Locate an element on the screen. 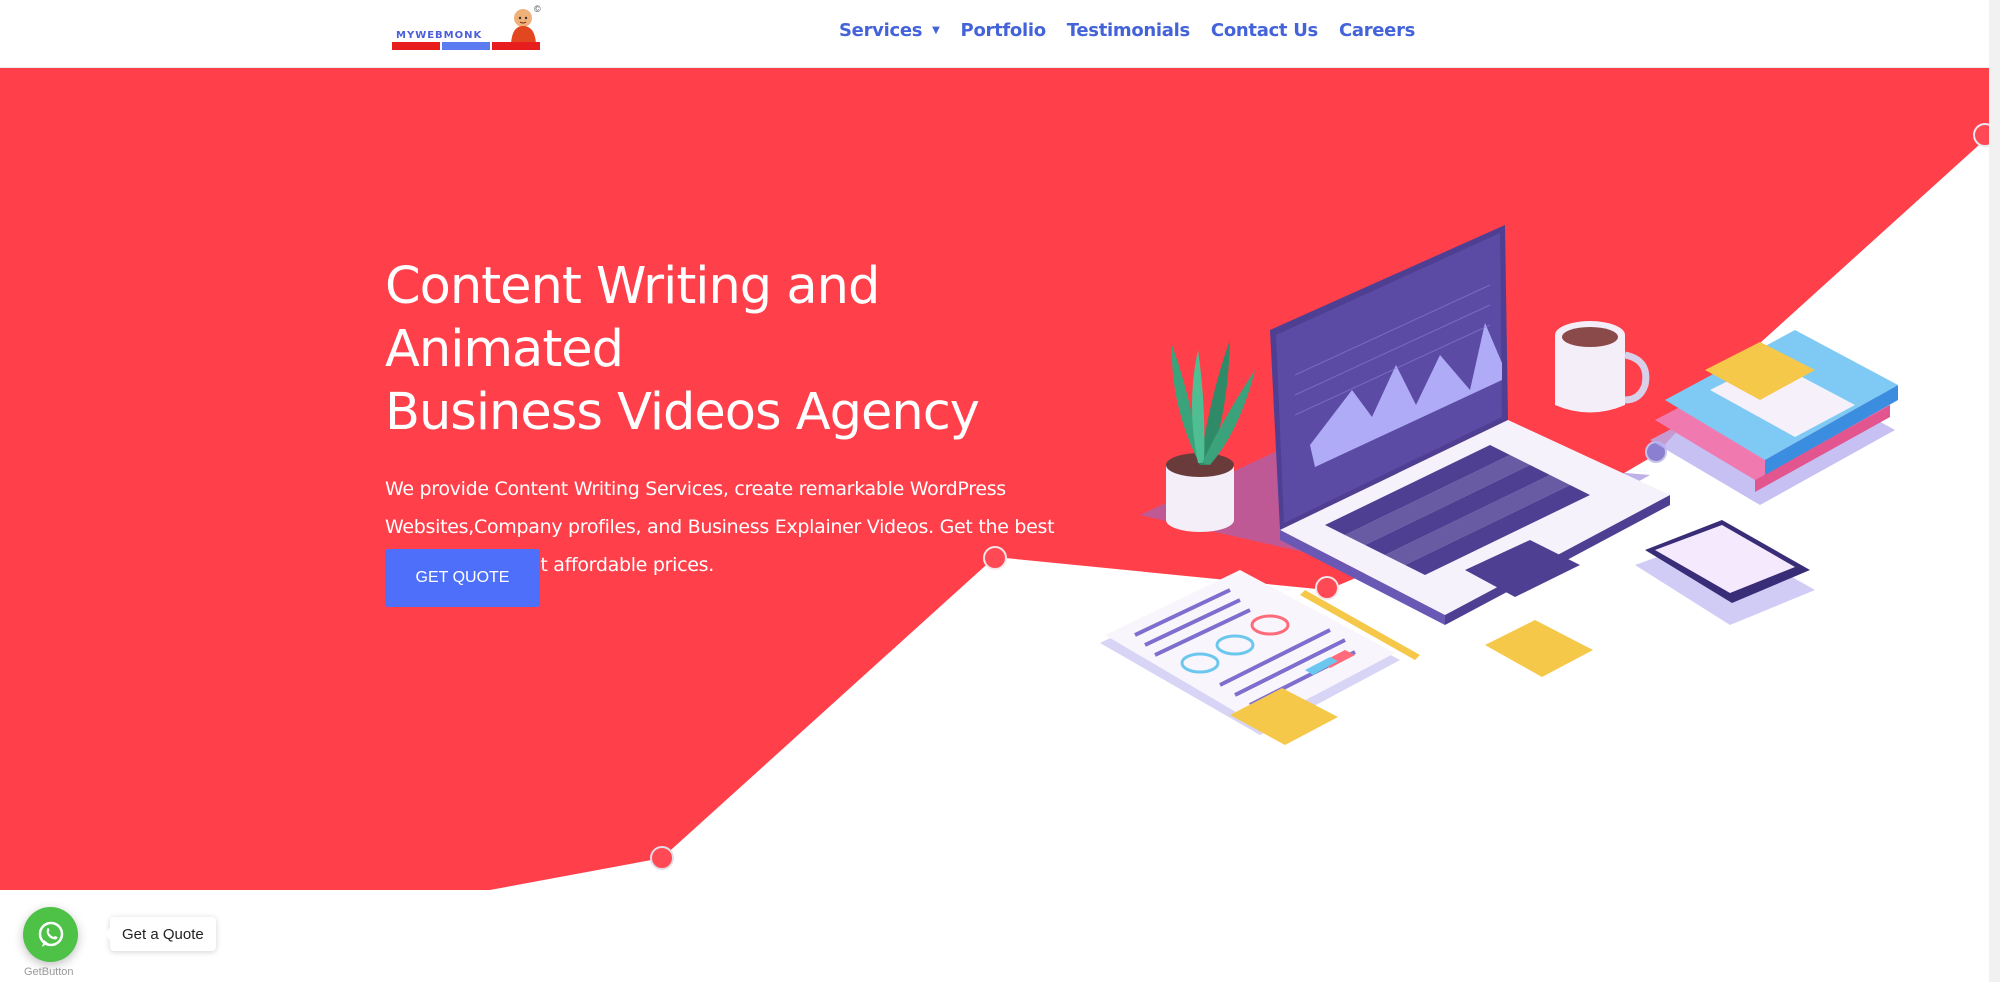  coffee-mug-icon is located at coordinates (1602, 367).